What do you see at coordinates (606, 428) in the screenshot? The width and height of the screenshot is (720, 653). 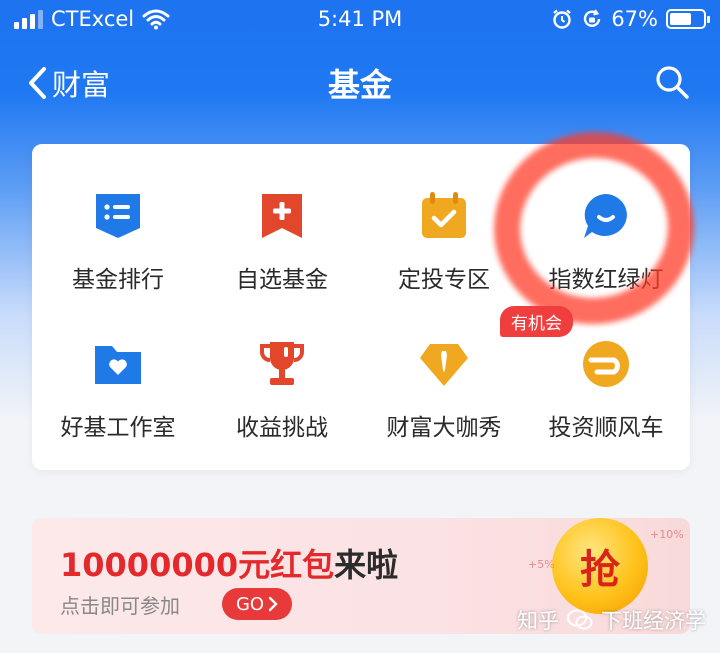 I see `grid-item-label: 投资顺风车` at bounding box center [606, 428].